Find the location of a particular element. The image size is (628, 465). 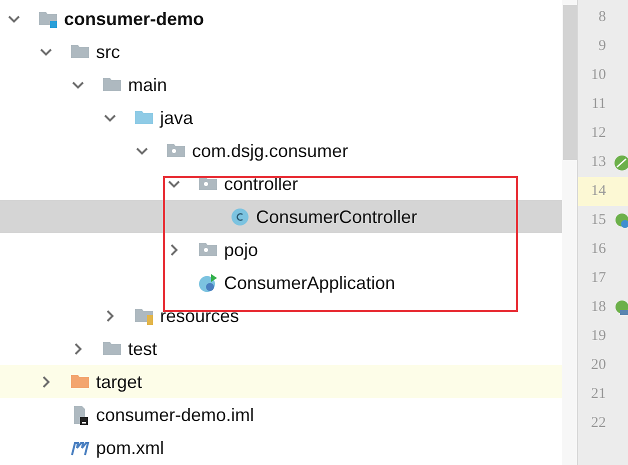

tree-row: controller is located at coordinates (281, 183).